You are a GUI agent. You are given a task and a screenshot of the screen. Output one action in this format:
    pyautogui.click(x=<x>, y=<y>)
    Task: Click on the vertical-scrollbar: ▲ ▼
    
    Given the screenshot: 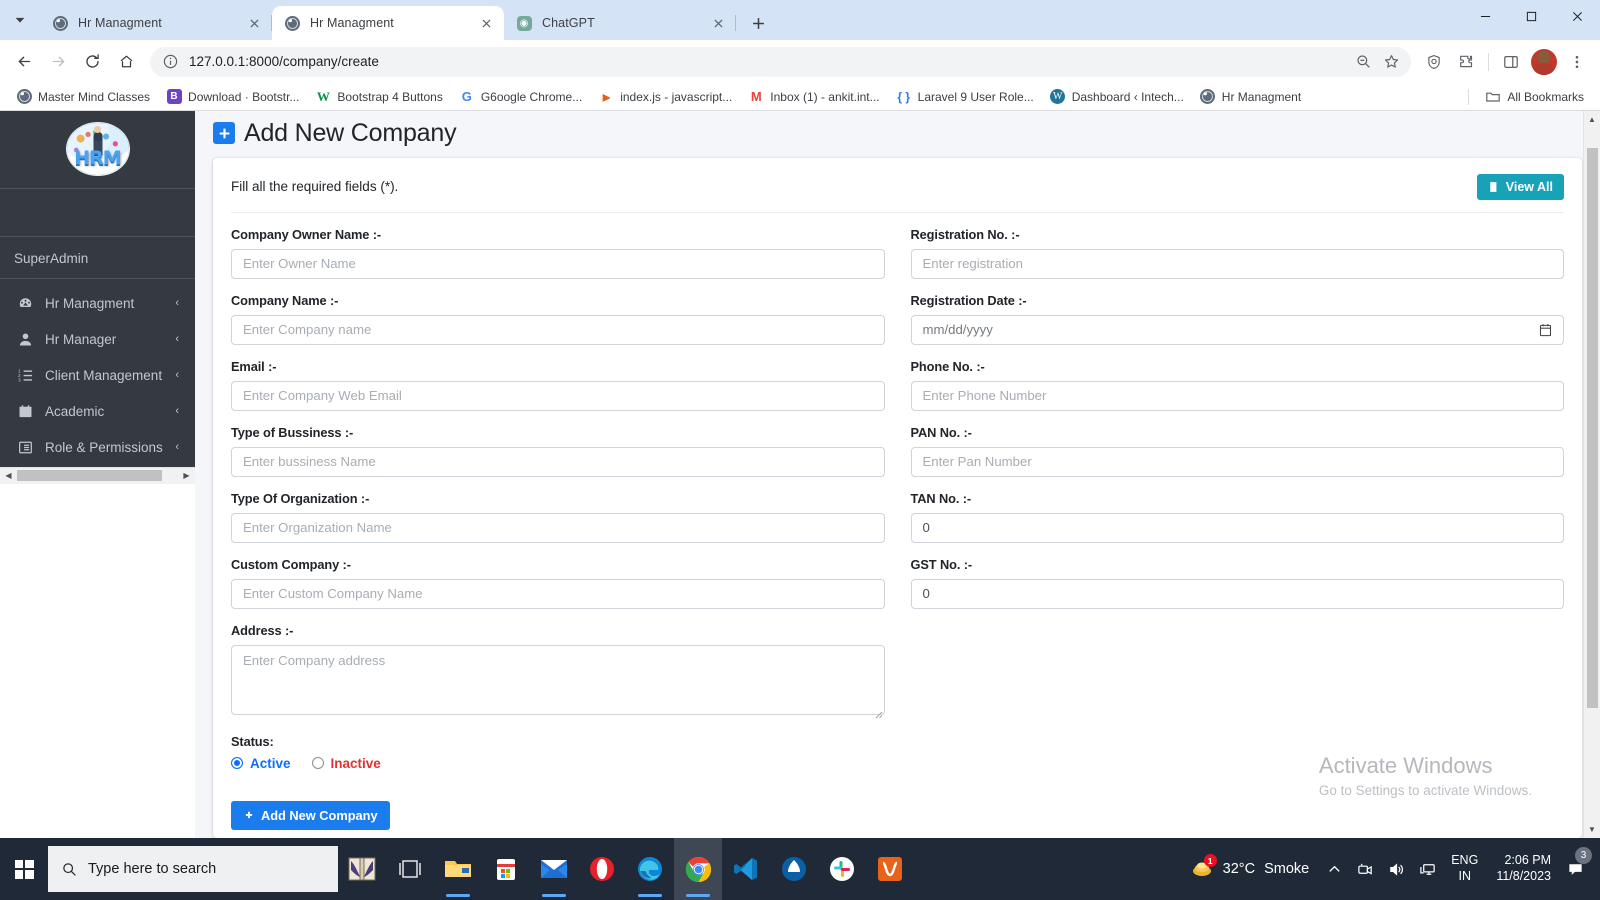 What is the action you would take?
    pyautogui.click(x=1591, y=474)
    